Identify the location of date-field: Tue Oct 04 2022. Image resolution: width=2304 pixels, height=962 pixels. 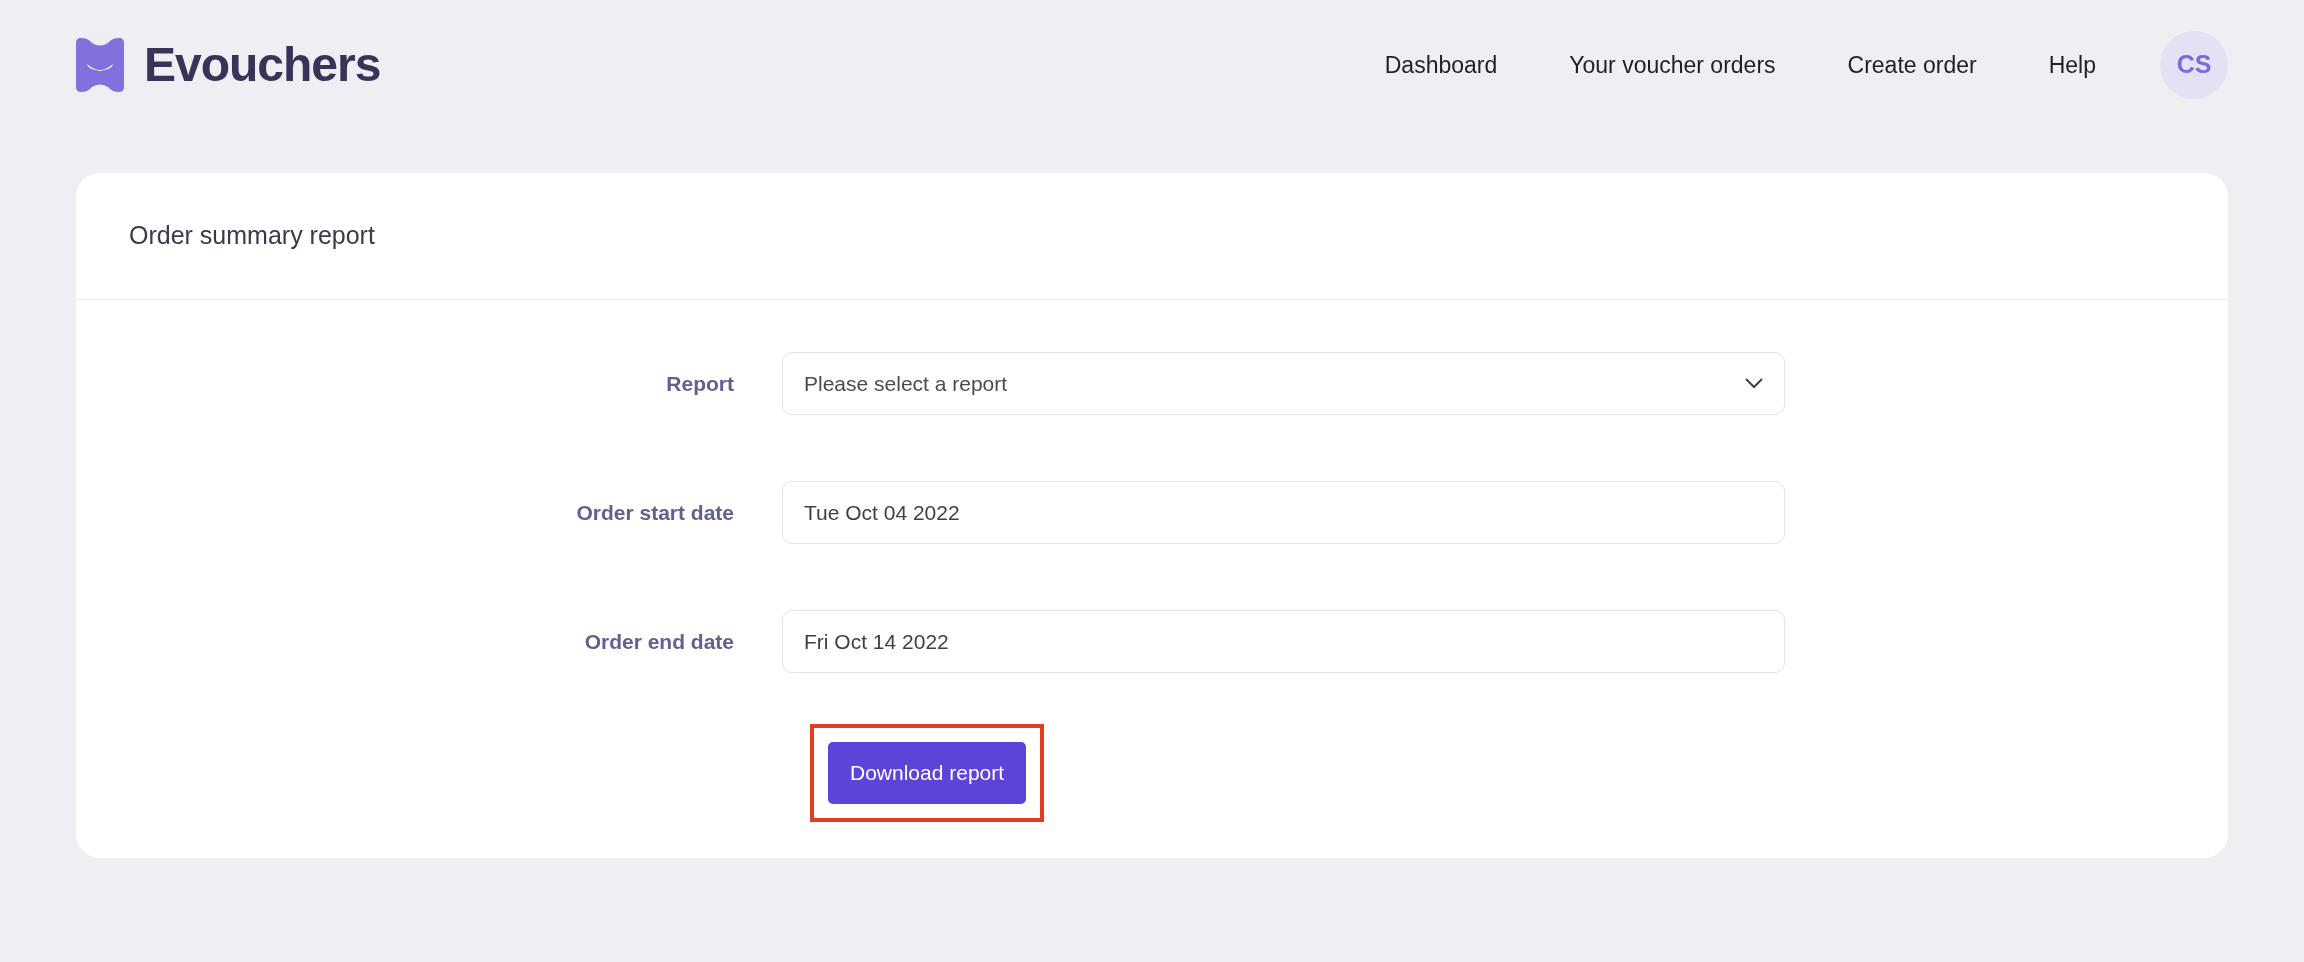
(1283, 512).